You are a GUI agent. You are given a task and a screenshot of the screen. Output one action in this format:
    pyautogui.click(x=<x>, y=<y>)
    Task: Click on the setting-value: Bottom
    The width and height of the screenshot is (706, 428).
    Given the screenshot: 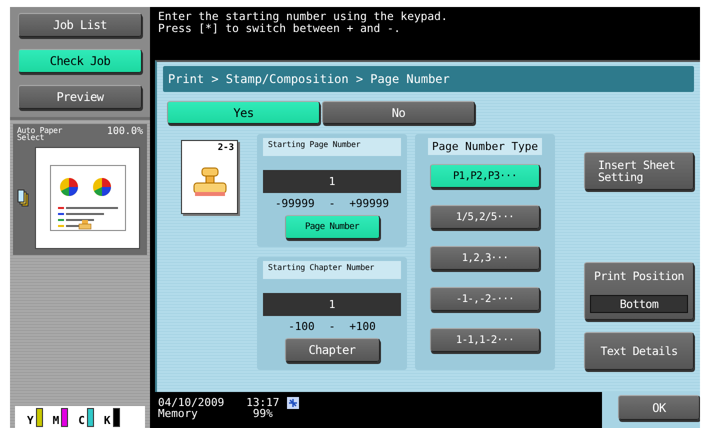 What is the action you would take?
    pyautogui.click(x=639, y=303)
    